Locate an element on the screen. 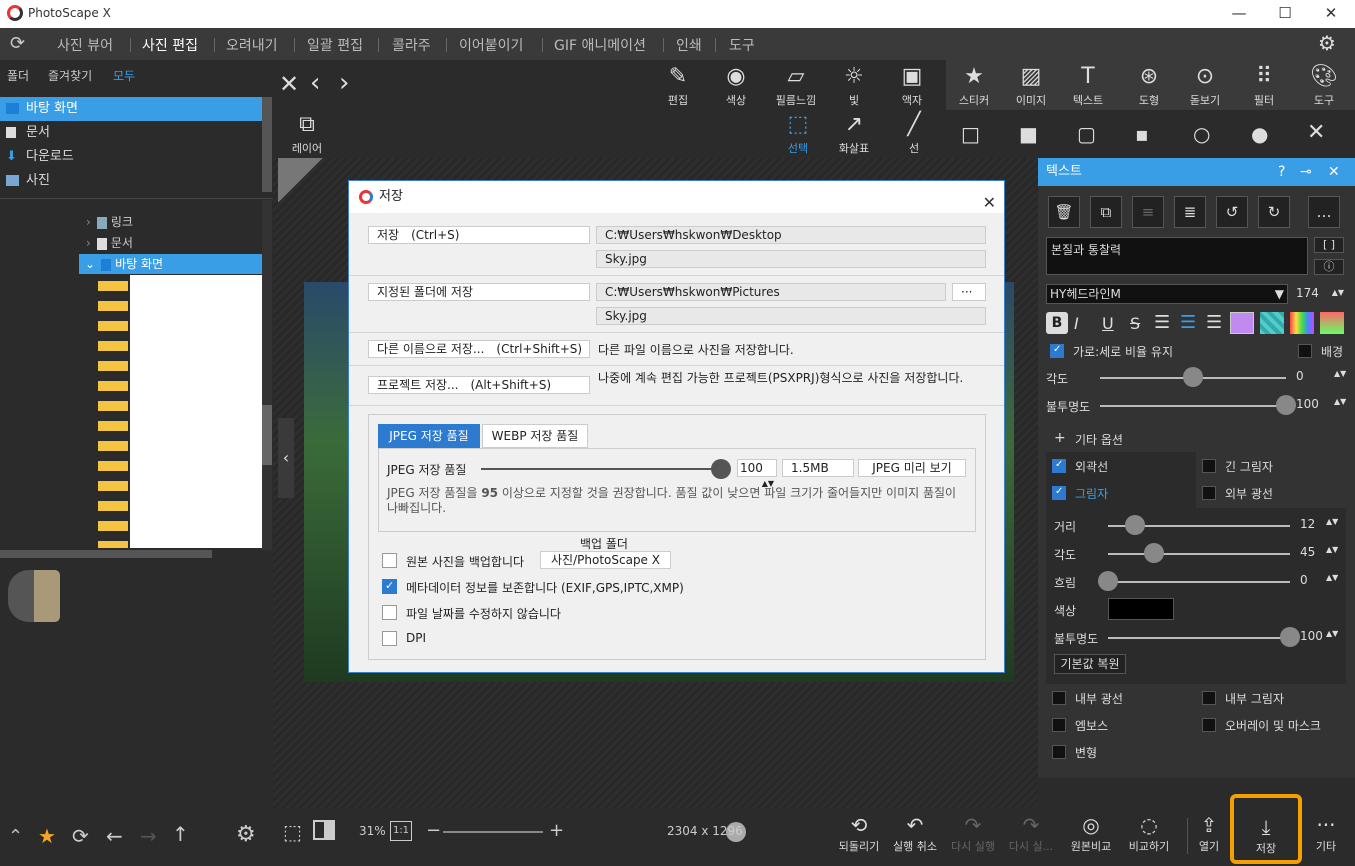  reset-defaults-button: 기본값 복원 is located at coordinates (1090, 664).